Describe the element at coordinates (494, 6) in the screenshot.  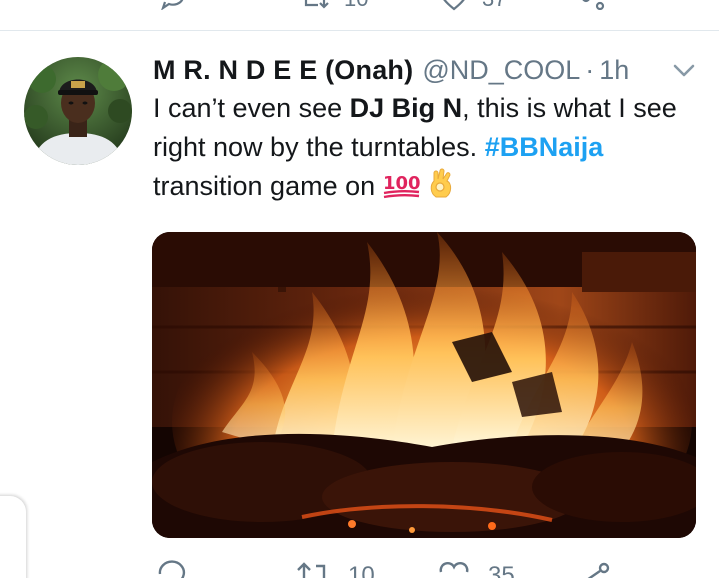
I see `like-count: 37` at that location.